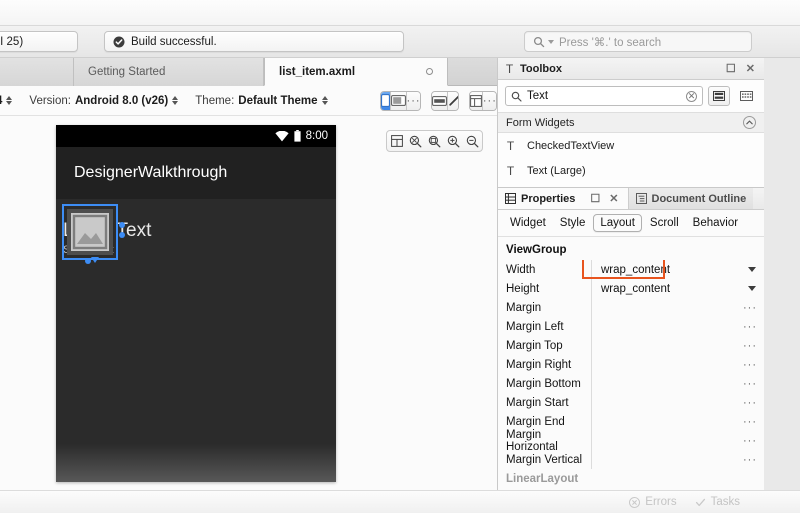 The image size is (800, 513). I want to click on tab-close-icon, so click(429, 71).